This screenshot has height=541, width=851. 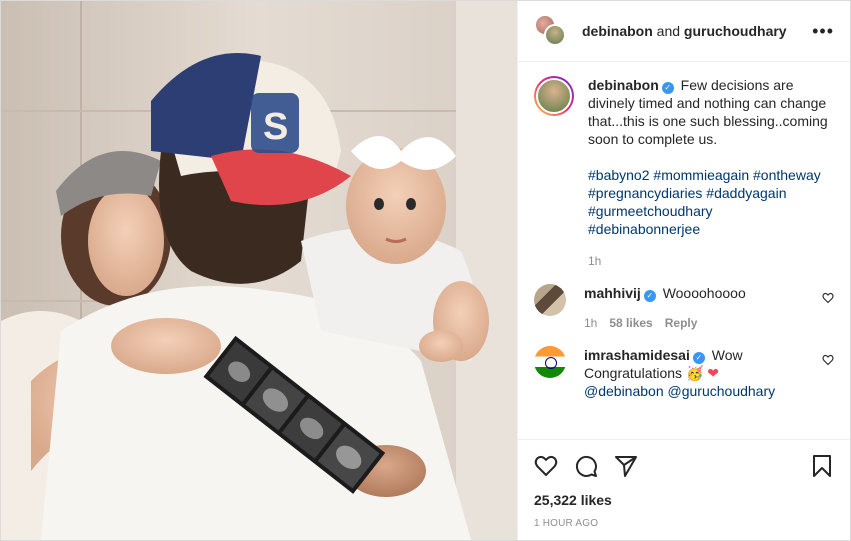 I want to click on comment-text: Congratulations, so click(x=633, y=373).